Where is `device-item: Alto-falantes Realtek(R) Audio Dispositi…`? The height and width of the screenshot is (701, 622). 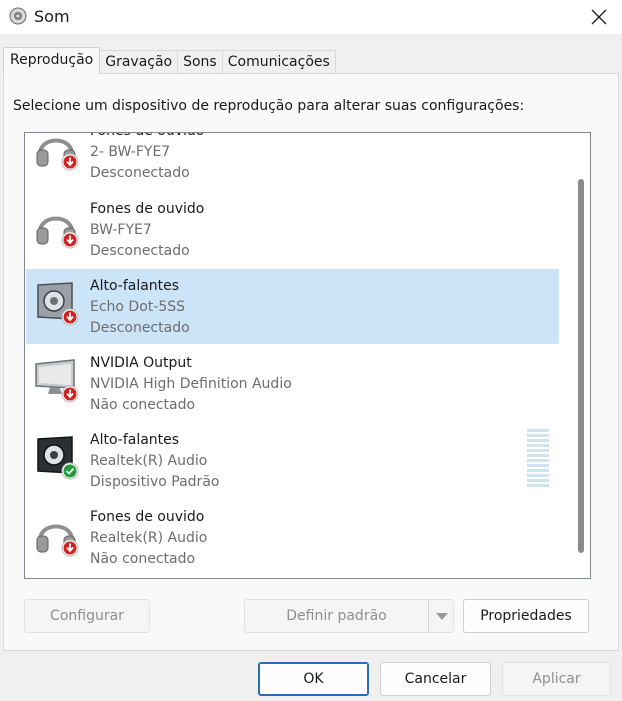
device-item: Alto-falantes Realtek(R) Audio Dispositi… is located at coordinates (292, 460).